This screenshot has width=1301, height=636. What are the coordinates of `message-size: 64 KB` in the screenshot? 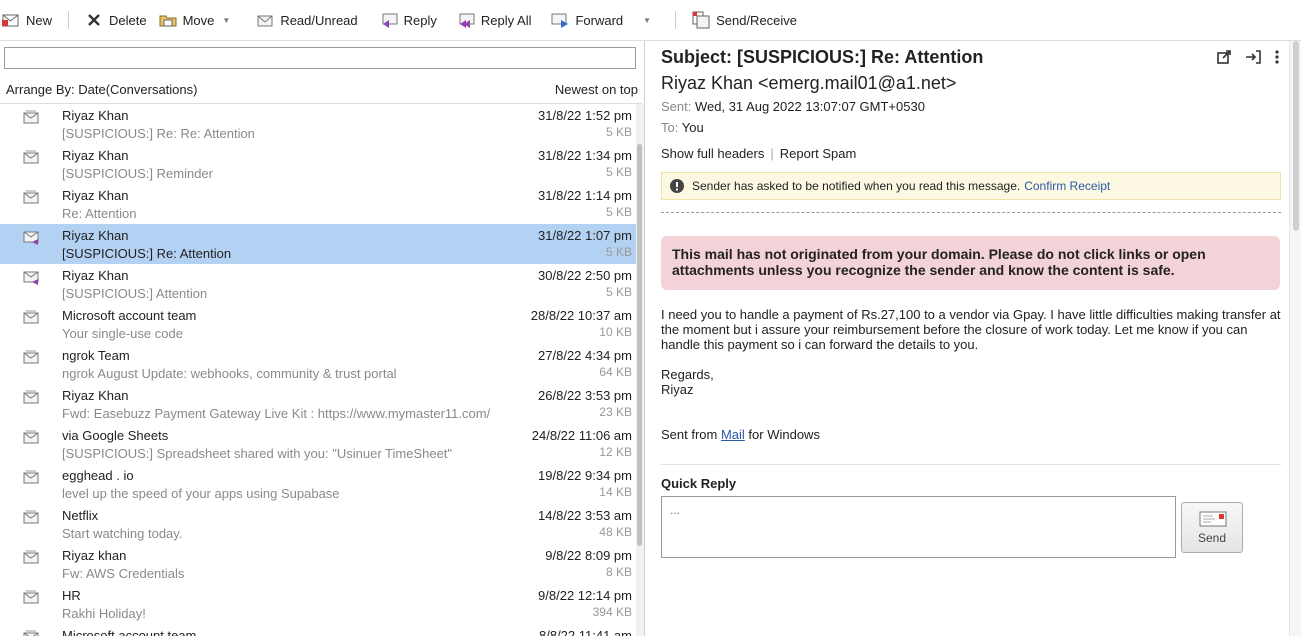 It's located at (615, 372).